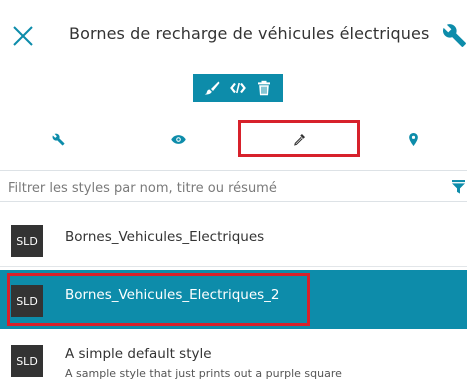 The height and width of the screenshot is (383, 467). I want to click on style-toolbar, so click(238, 88).